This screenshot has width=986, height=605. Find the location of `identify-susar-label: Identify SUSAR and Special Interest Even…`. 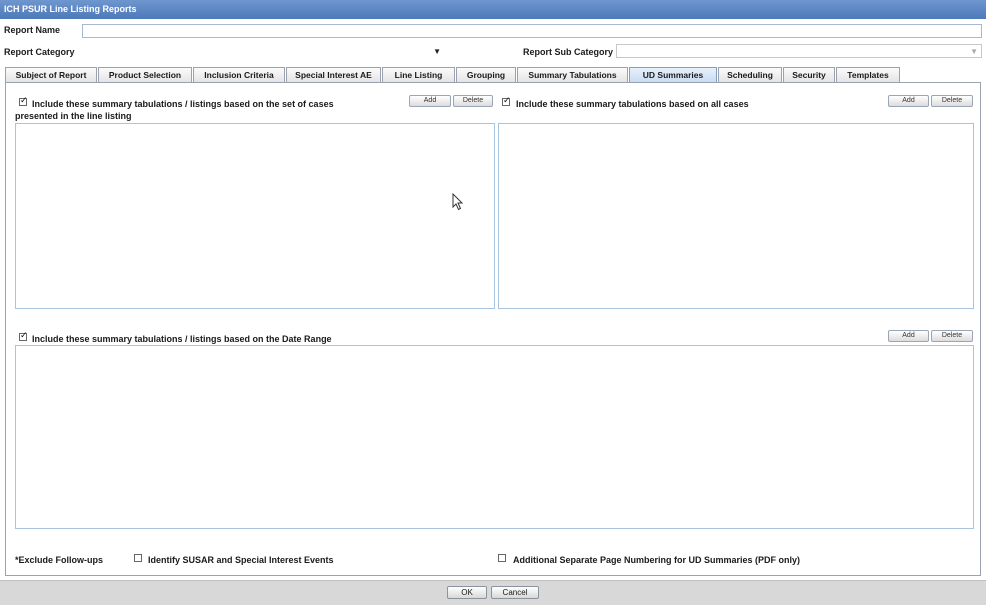

identify-susar-label: Identify SUSAR and Special Interest Even… is located at coordinates (241, 560).